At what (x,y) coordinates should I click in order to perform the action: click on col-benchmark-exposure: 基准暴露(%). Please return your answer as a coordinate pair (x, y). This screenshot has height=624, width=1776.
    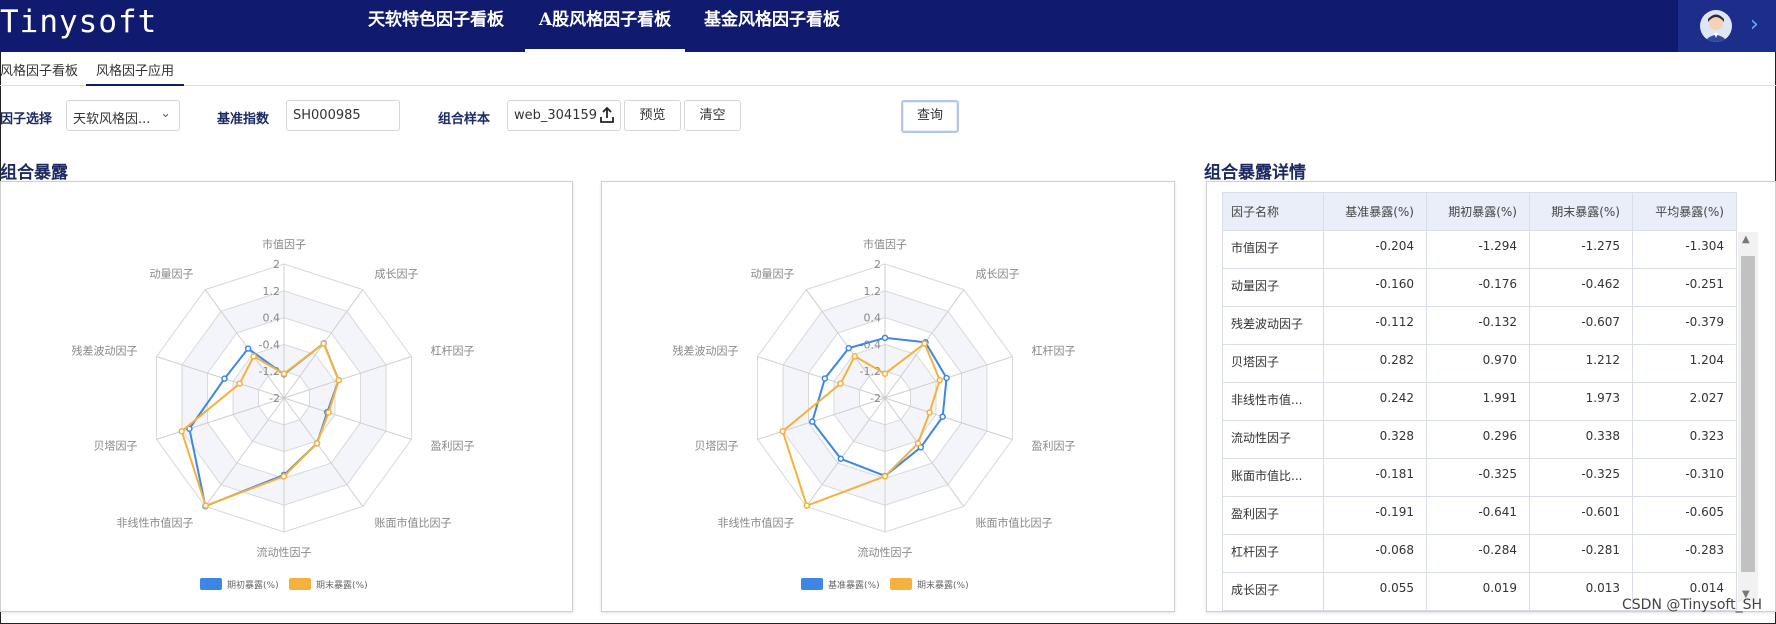
    Looking at the image, I should click on (1375, 211).